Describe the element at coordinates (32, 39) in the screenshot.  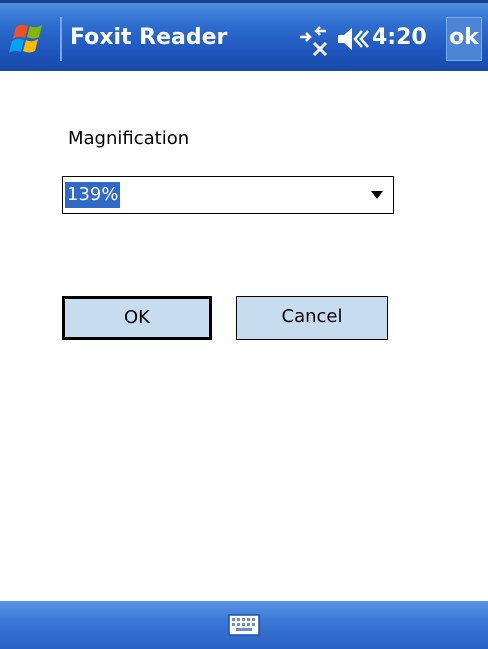
I see `windows-start-icon` at that location.